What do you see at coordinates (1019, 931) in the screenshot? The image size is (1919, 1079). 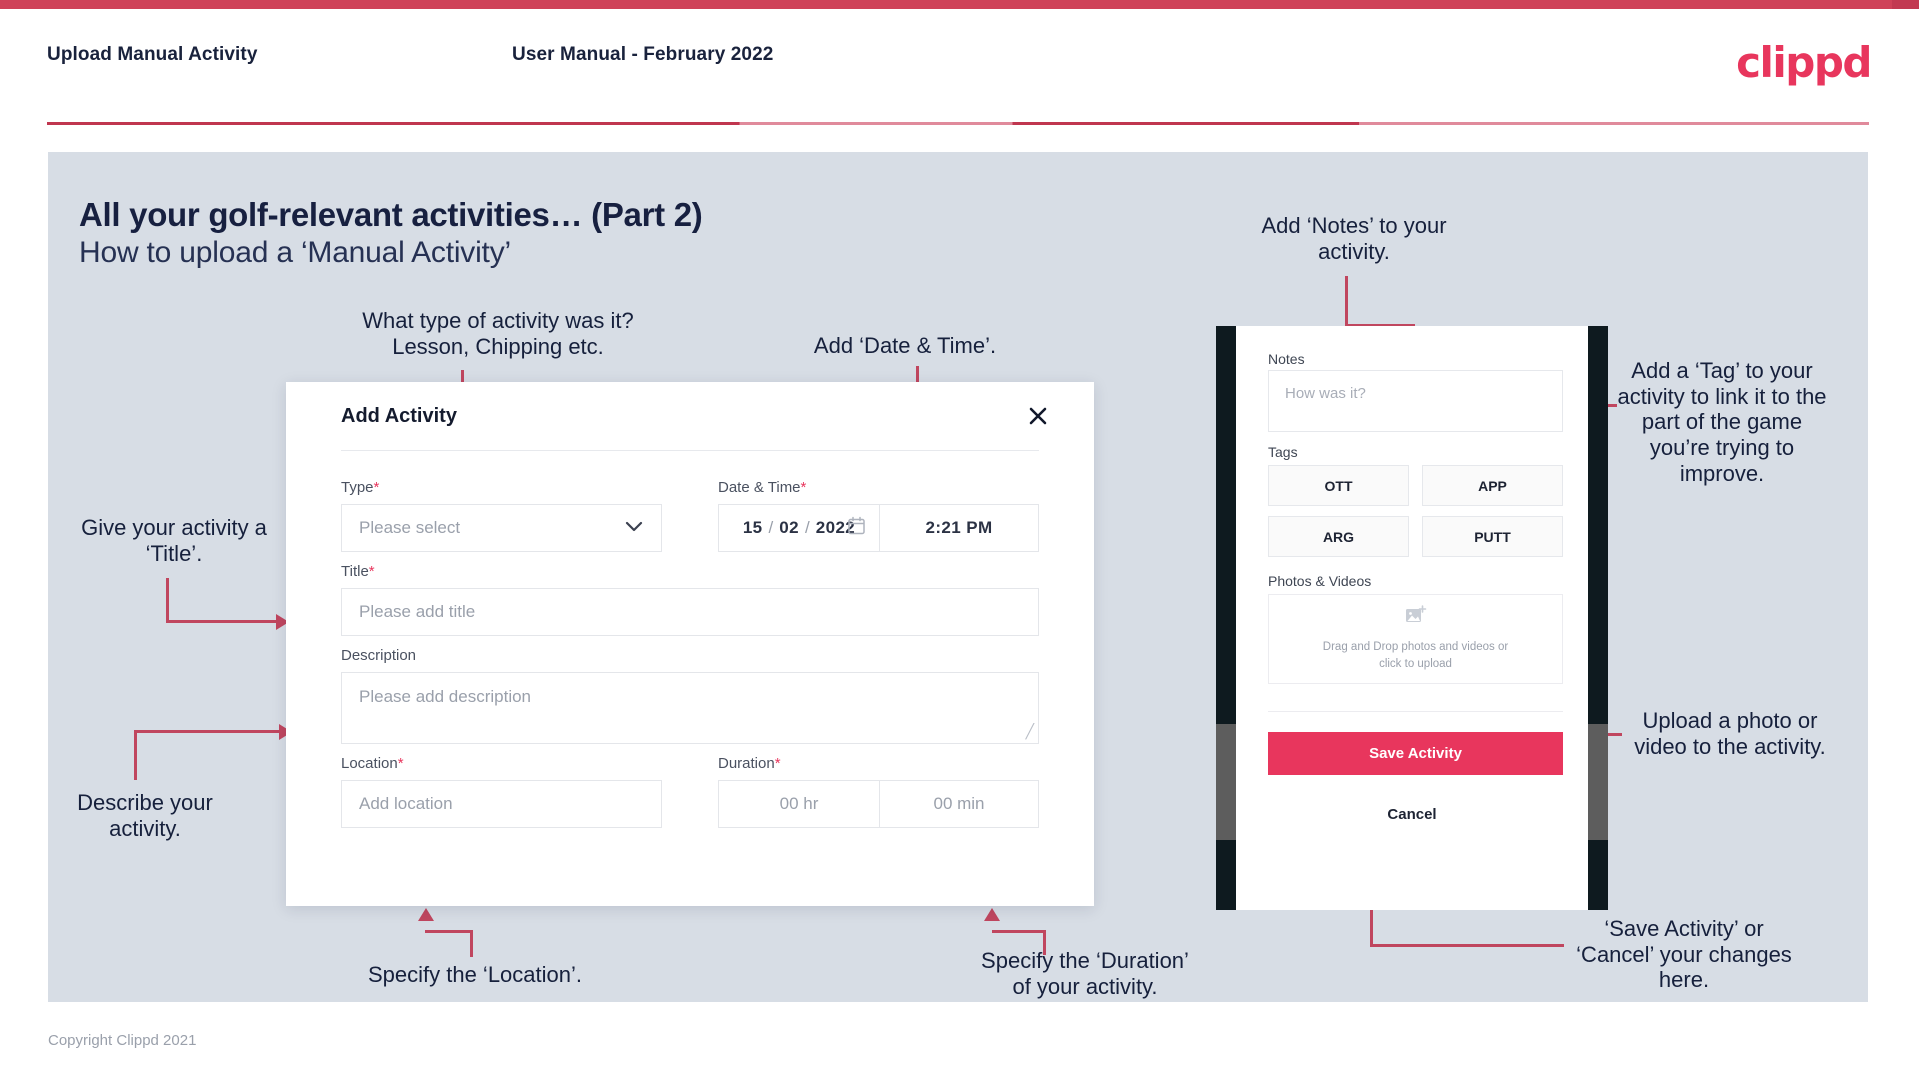 I see `connector-duration-horizontal` at bounding box center [1019, 931].